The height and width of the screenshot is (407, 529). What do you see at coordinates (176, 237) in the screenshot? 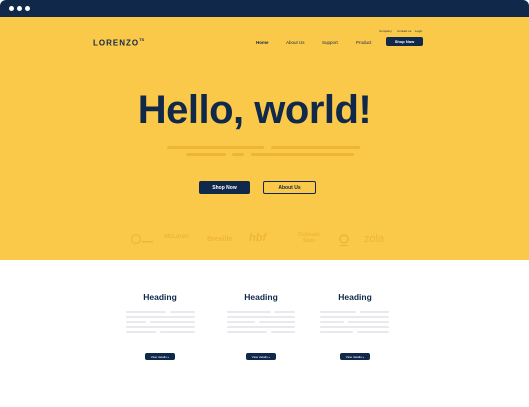
I see `brand-logo-mclaren: McLaren` at bounding box center [176, 237].